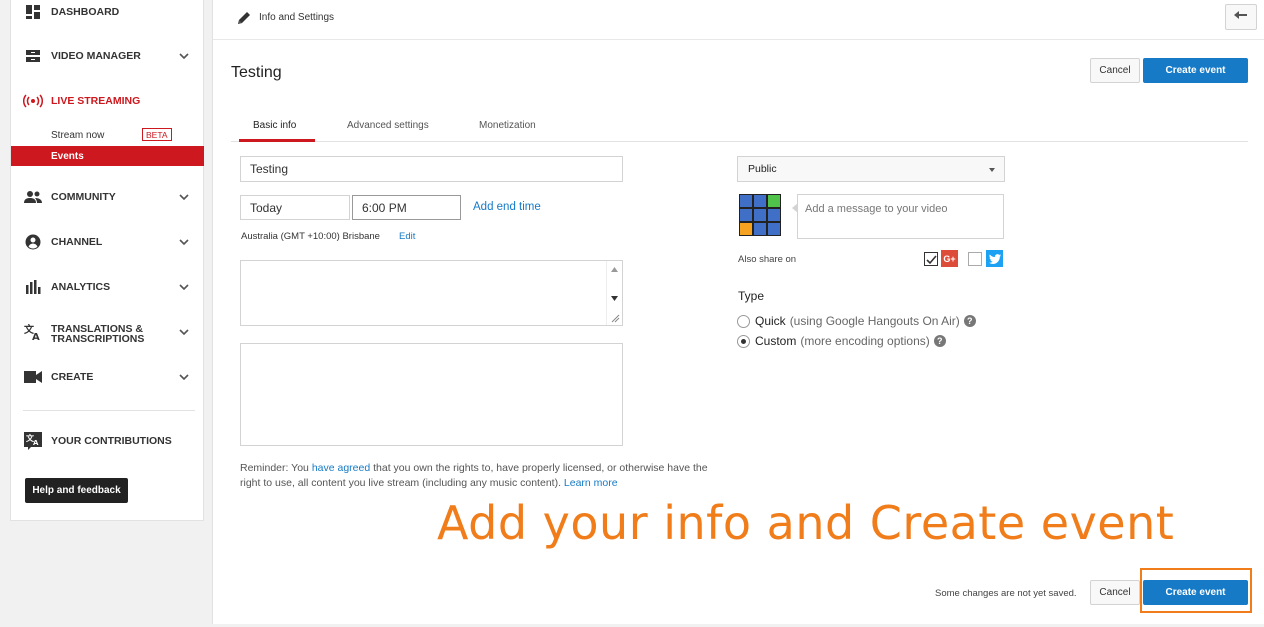  What do you see at coordinates (107, 135) in the screenshot?
I see `sidebar-subitem-stream-now: Stream now BETA` at bounding box center [107, 135].